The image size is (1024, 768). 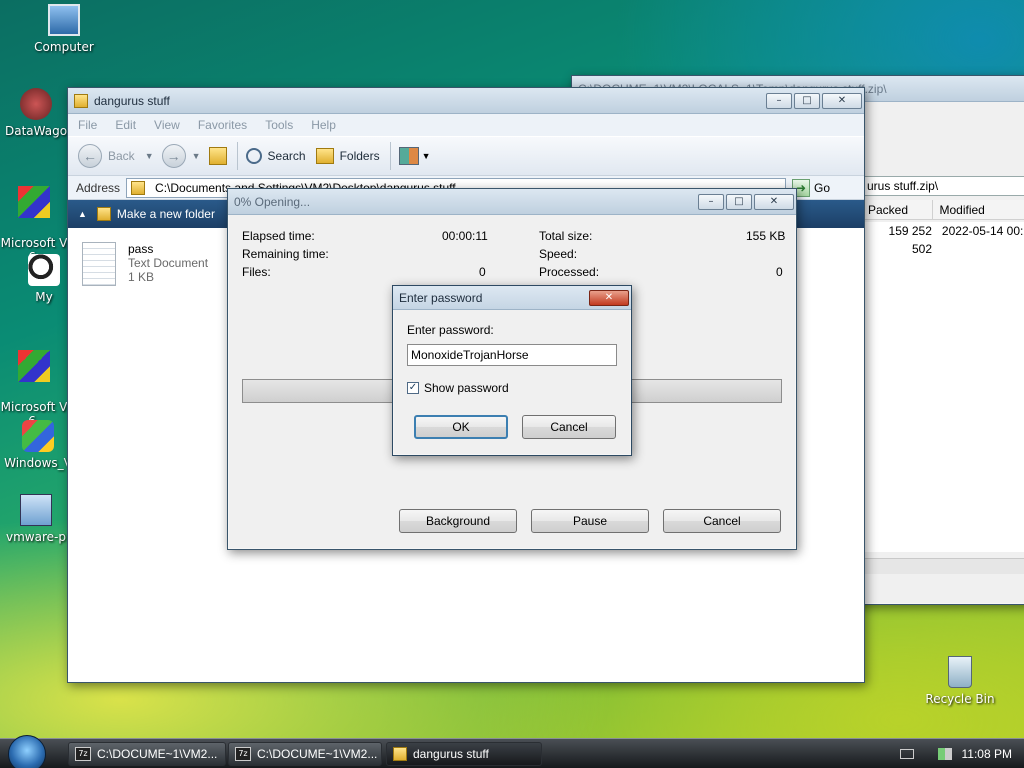 What do you see at coordinates (36, 537) in the screenshot?
I see `desktop-icon-label: vmware-p` at bounding box center [36, 537].